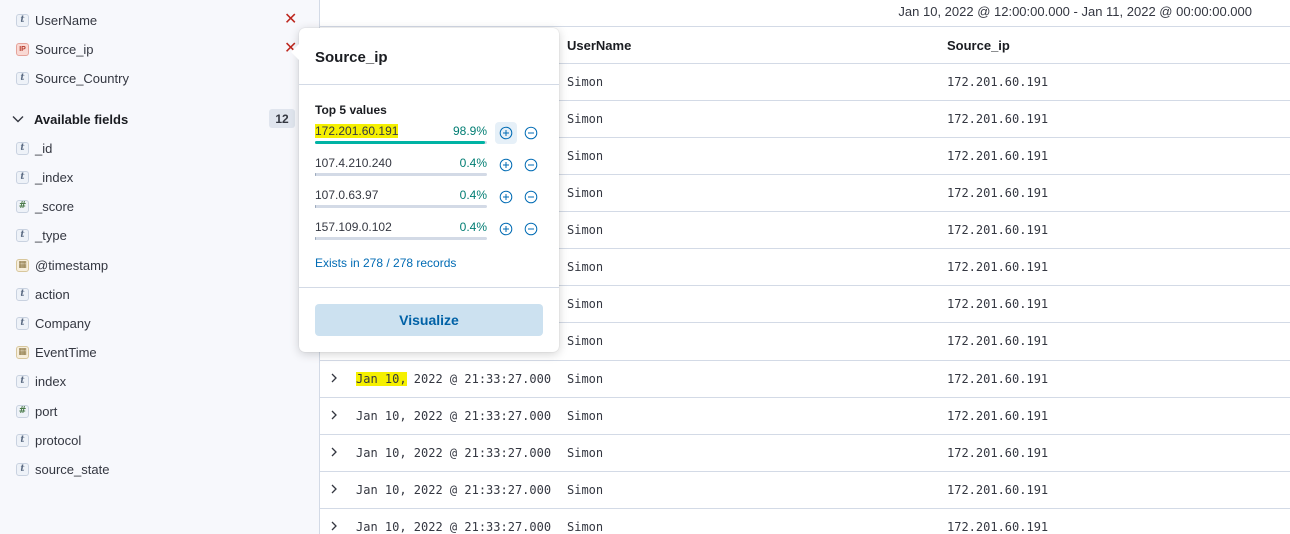  Describe the element at coordinates (66, 20) in the screenshot. I see `field-name: UserName` at that location.